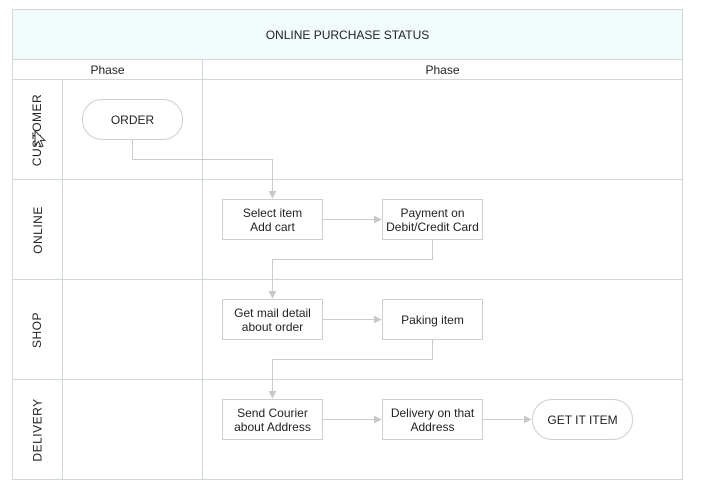 This screenshot has width=720, height=492. I want to click on connector-payment-to-mail, so click(350, 269).